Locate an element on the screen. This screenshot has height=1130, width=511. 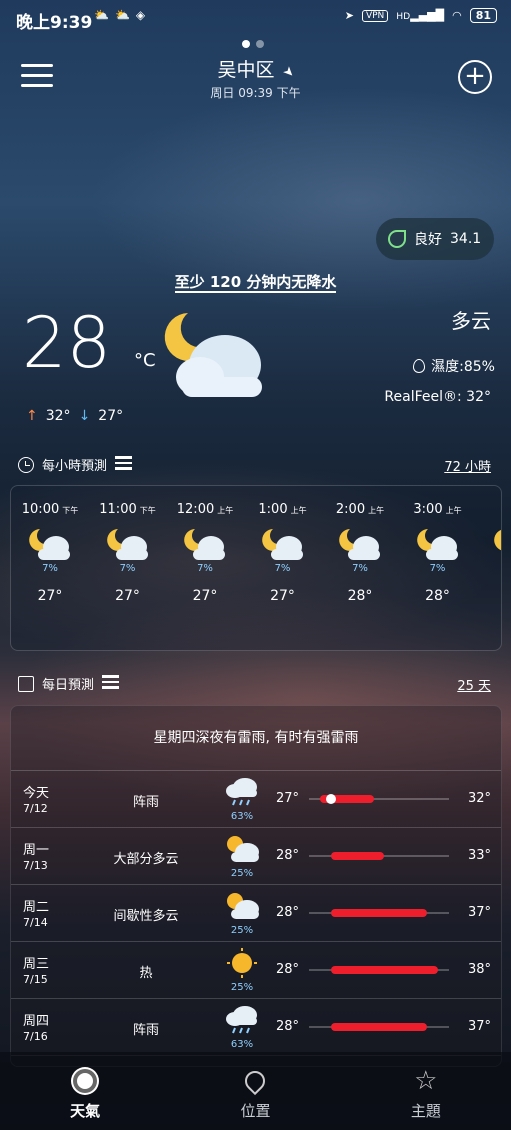
page-dot-active is located at coordinates (246, 44).